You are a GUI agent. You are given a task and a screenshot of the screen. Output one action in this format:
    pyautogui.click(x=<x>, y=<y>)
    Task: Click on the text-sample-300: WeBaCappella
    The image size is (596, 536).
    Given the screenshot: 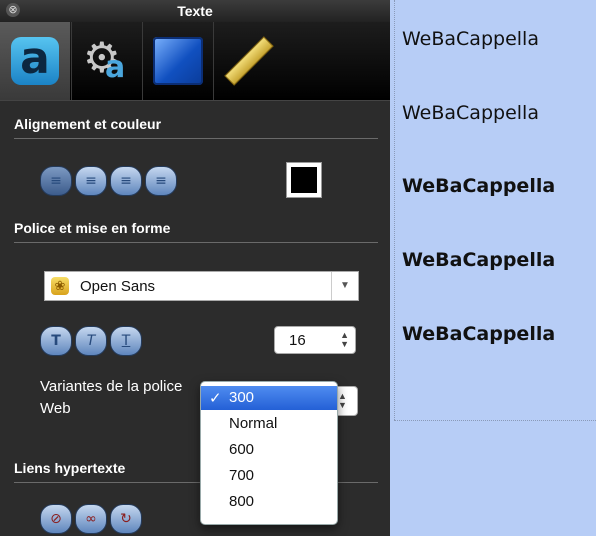 What is the action you would take?
    pyautogui.click(x=470, y=39)
    